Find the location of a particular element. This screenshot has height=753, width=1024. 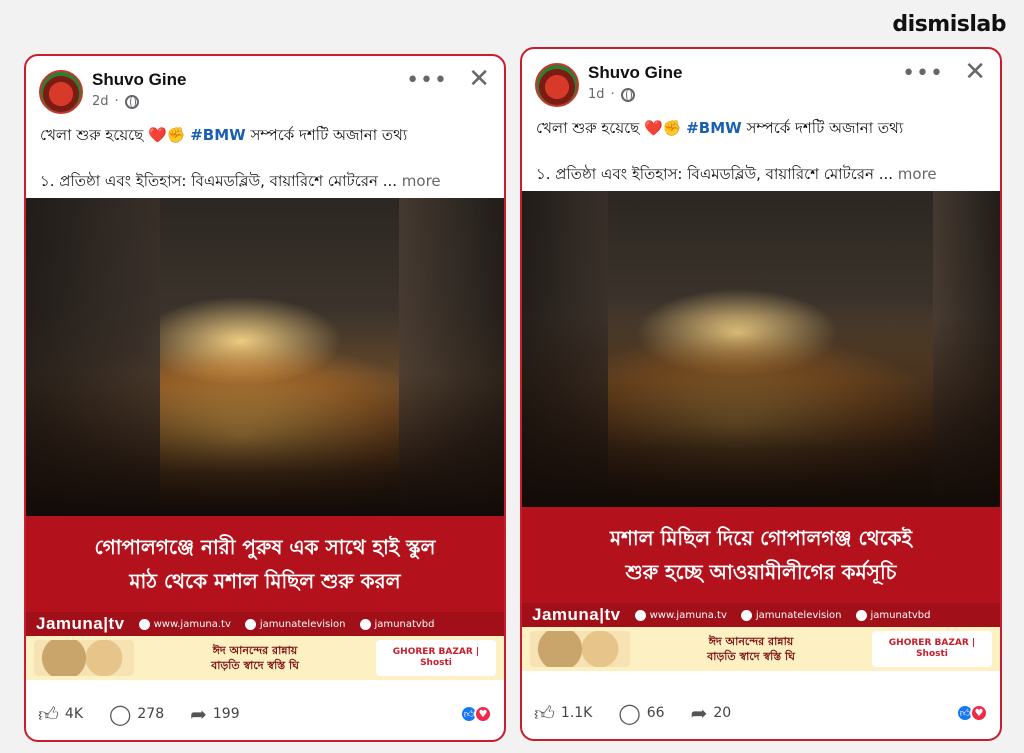

post-time: 2d · is located at coordinates (115, 101).